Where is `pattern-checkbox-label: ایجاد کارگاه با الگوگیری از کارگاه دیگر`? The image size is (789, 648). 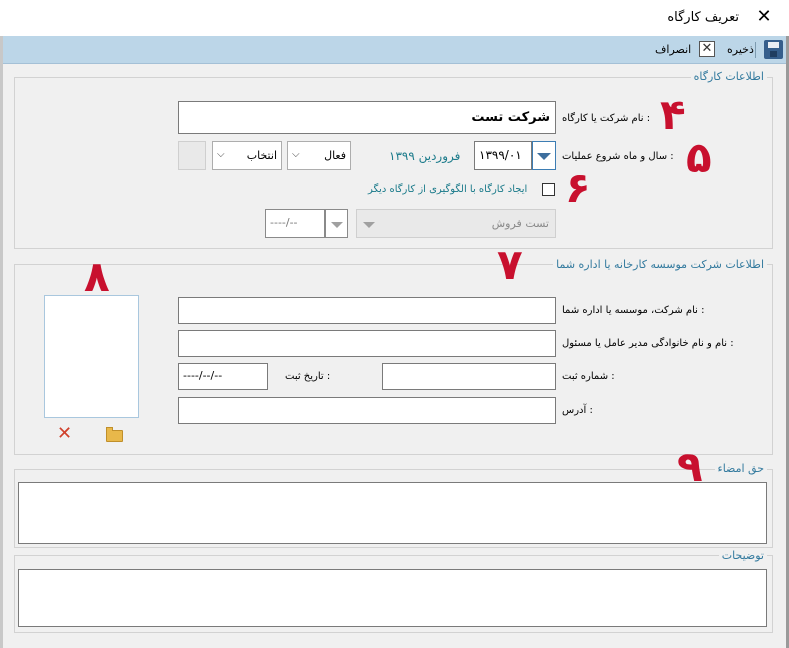
pattern-checkbox-label: ایجاد کارگاه با الگوگیری از کارگاه دیگر is located at coordinates (447, 189).